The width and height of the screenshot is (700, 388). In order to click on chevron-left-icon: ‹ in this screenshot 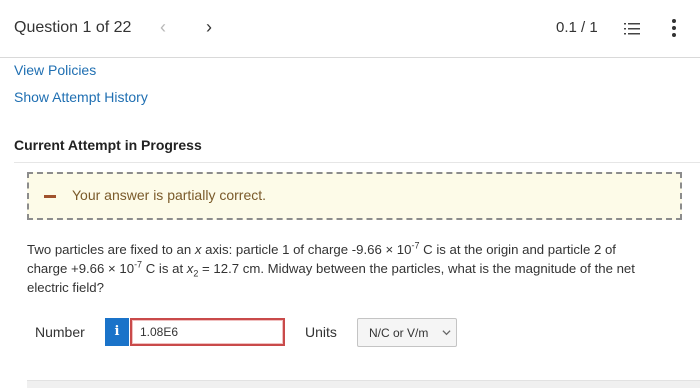, I will do `click(163, 27)`.